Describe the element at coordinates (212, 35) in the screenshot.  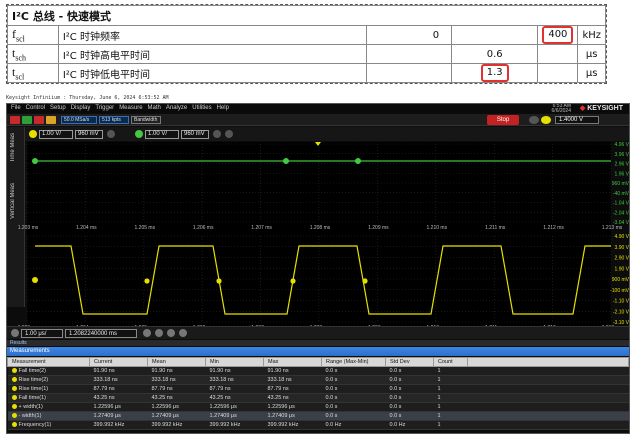
I see `spec-param-name: I²C 时钟频率` at that location.